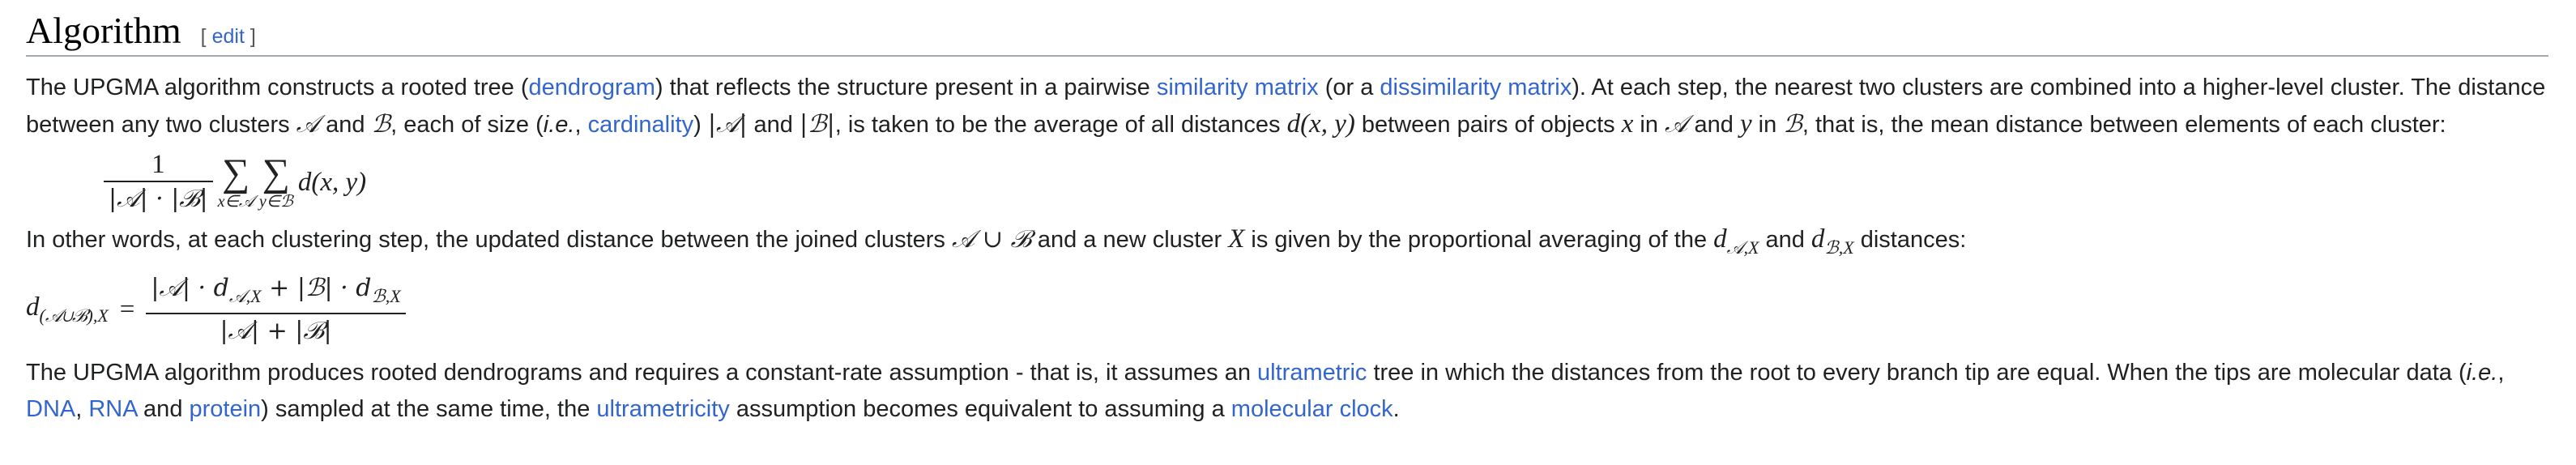  What do you see at coordinates (1129, 240) in the screenshot?
I see `text: and a new cluster` at bounding box center [1129, 240].